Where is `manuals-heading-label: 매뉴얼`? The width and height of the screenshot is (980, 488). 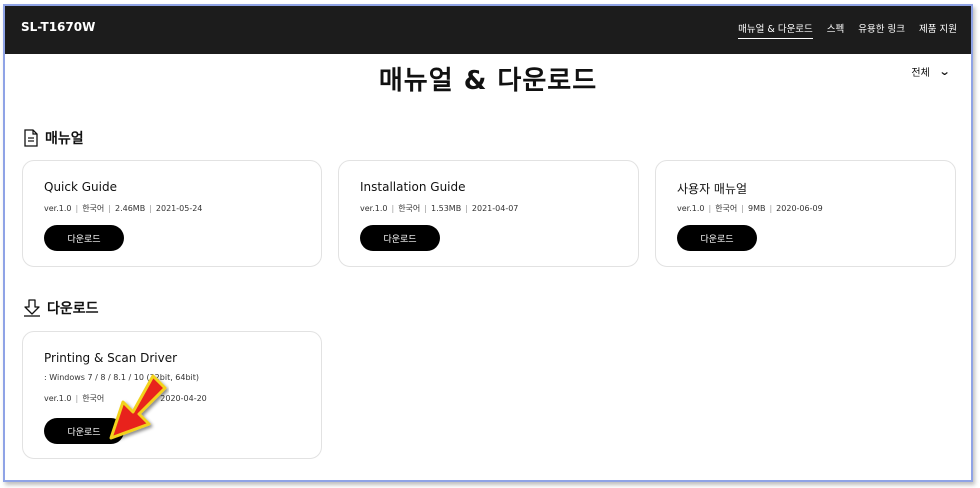
manuals-heading-label: 매뉴얼 is located at coordinates (64, 139).